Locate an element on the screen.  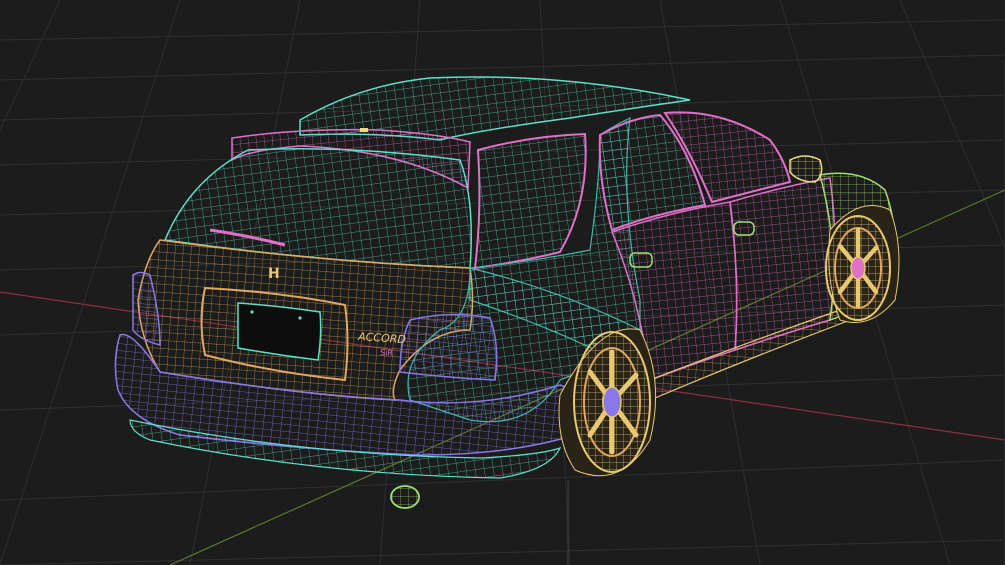
car-front-wheel is located at coordinates (862, 264).